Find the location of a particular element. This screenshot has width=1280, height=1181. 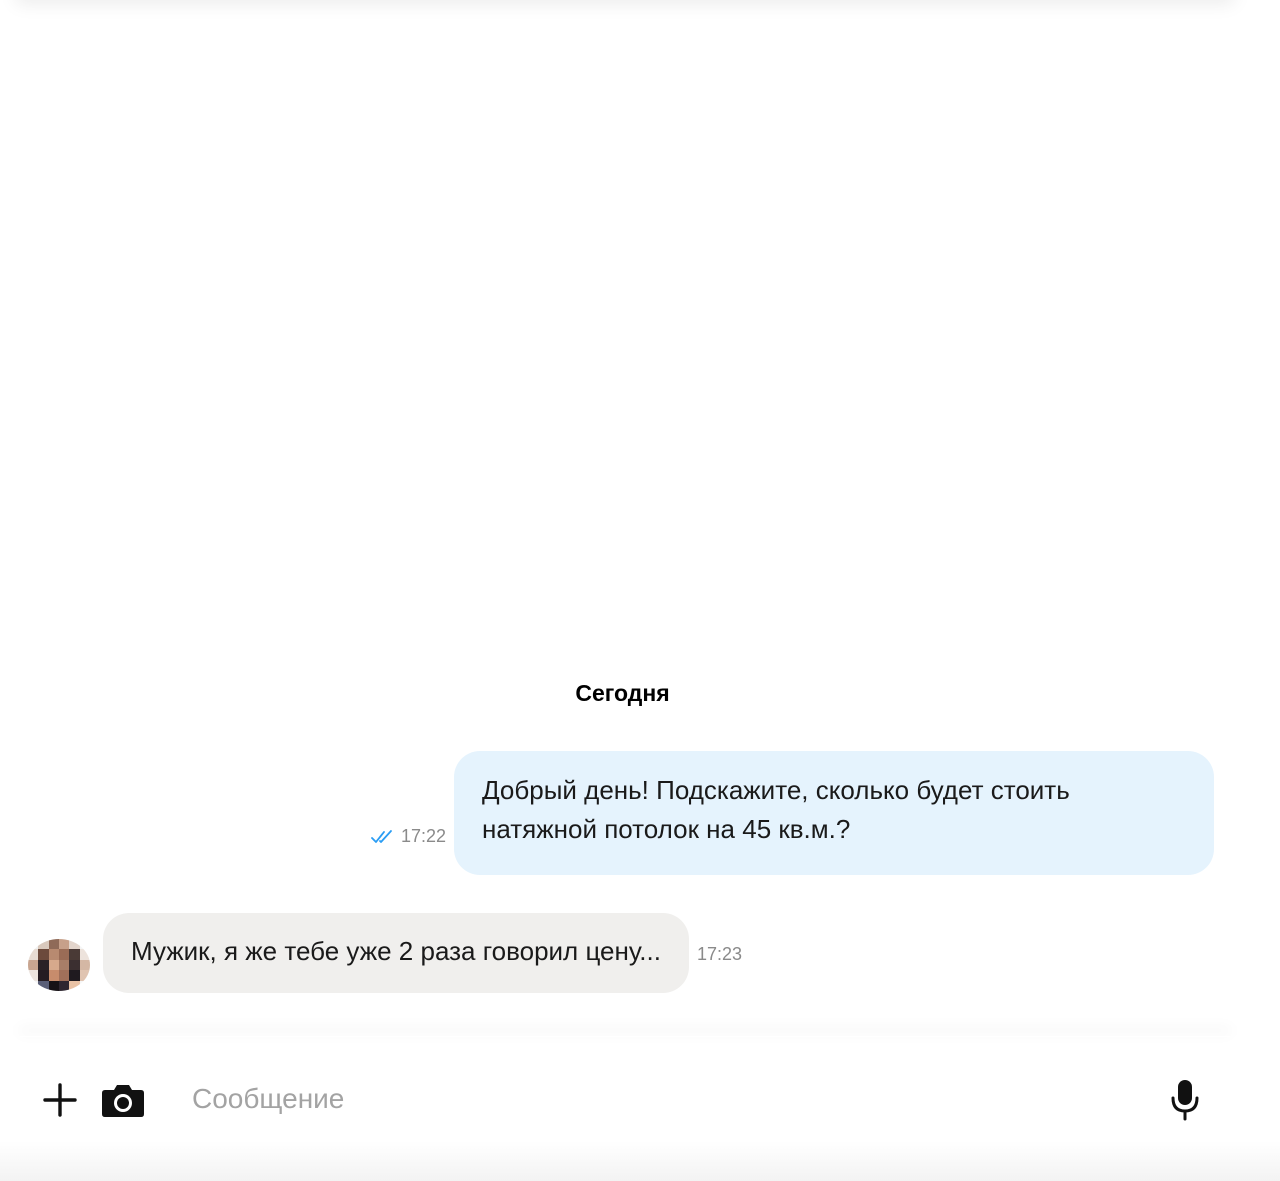

message-input is located at coordinates (662, 1099).